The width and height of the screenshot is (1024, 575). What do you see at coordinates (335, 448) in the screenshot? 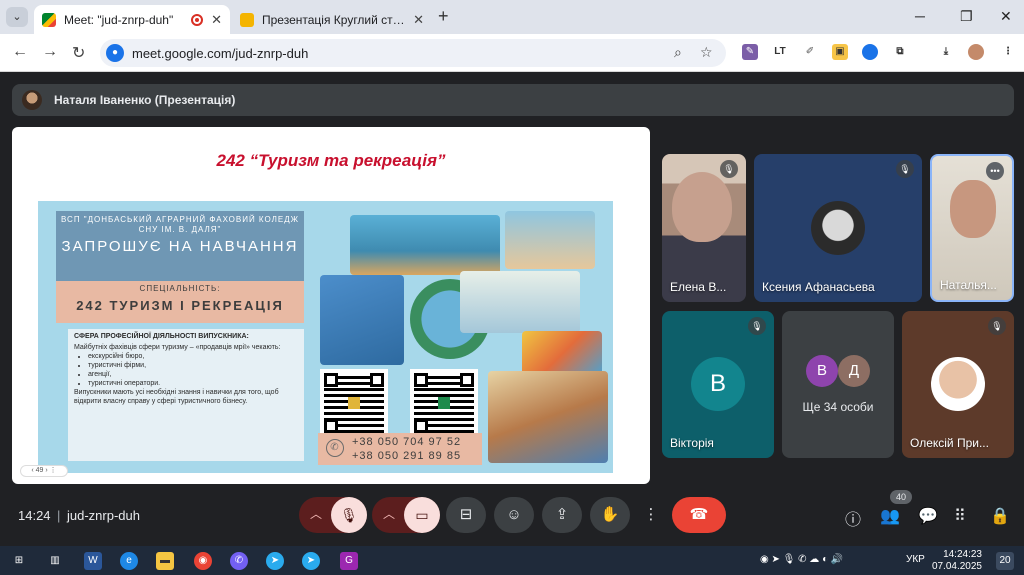
I see `phone-icon: ✆` at bounding box center [335, 448].